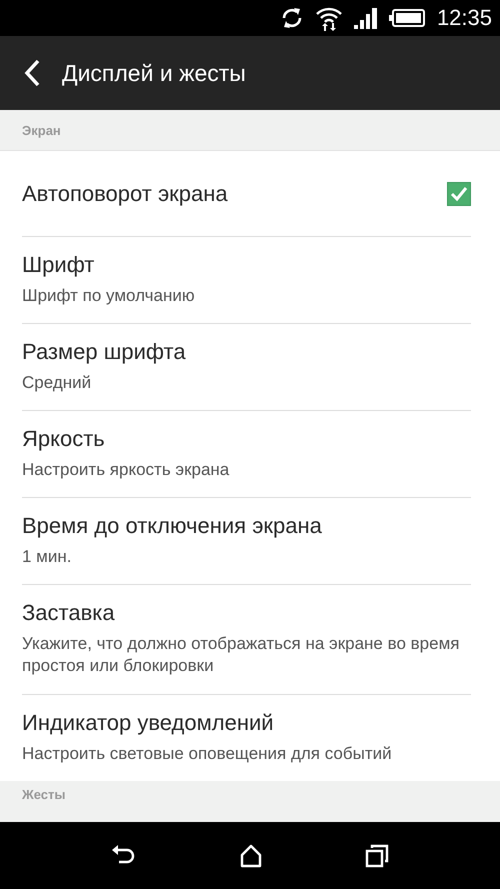 This screenshot has width=500, height=889. What do you see at coordinates (376, 856) in the screenshot?
I see `recent-apps-button` at bounding box center [376, 856].